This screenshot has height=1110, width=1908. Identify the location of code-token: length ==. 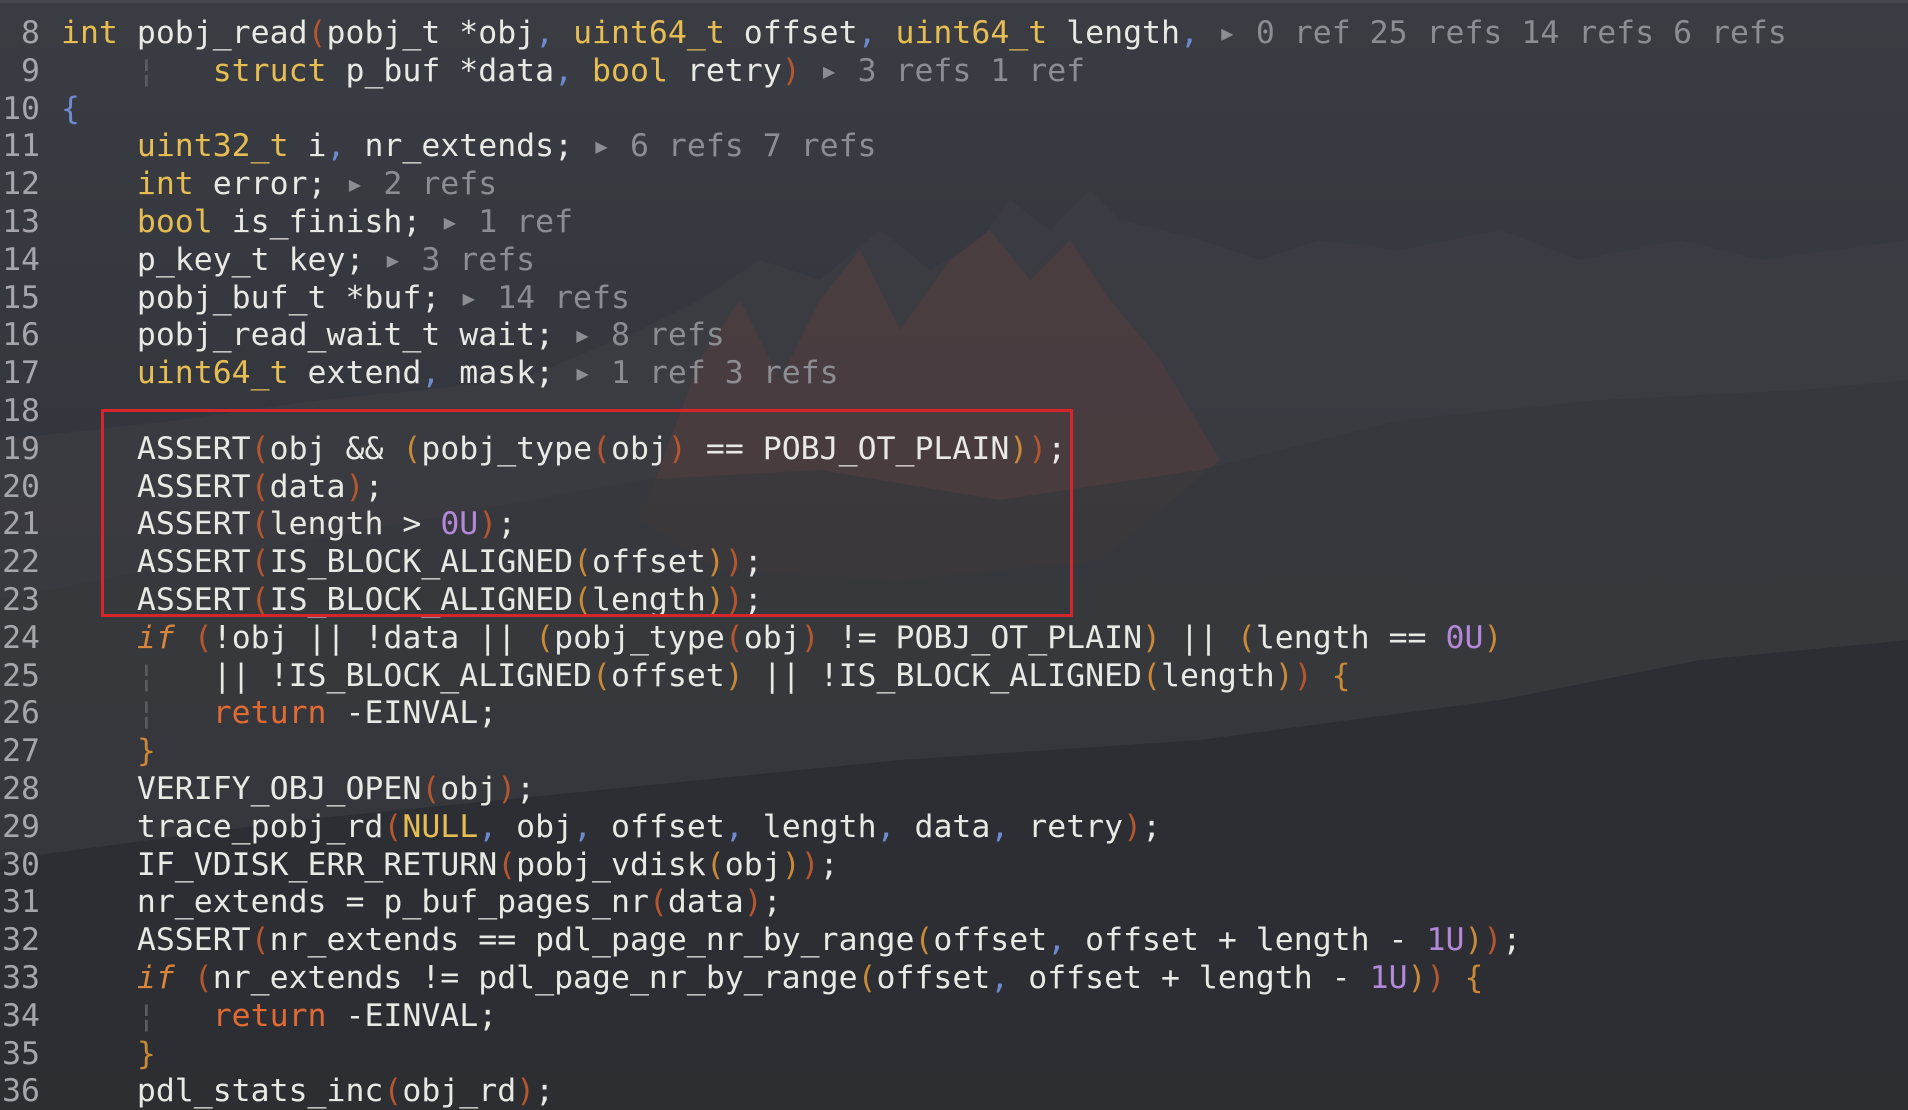
(1350, 637).